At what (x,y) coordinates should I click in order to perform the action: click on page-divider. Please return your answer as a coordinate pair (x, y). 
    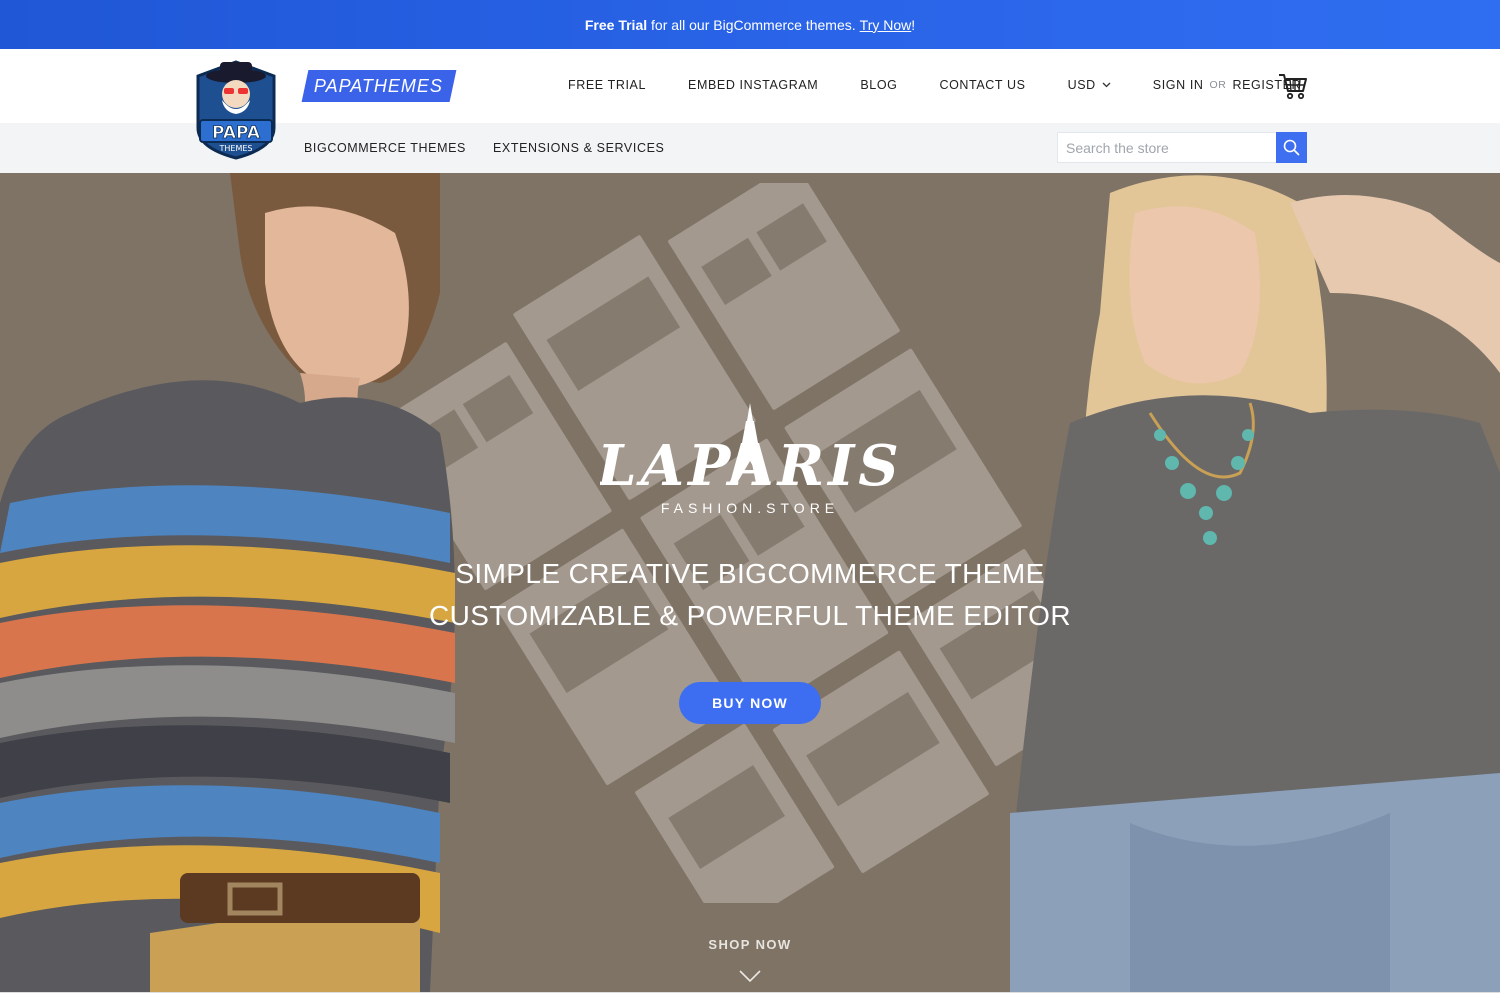
    Looking at the image, I should click on (750, 996).